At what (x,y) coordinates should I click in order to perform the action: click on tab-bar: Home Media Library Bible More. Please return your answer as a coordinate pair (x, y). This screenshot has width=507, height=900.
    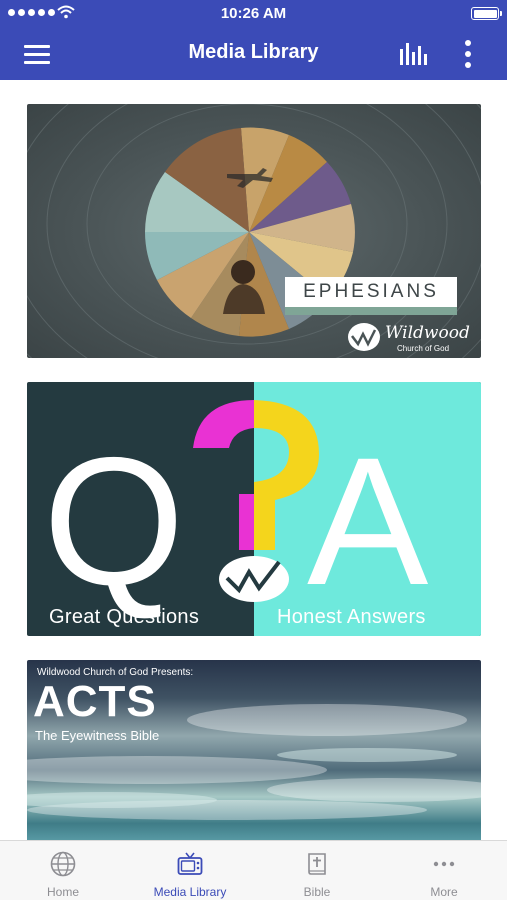
    Looking at the image, I should click on (253, 870).